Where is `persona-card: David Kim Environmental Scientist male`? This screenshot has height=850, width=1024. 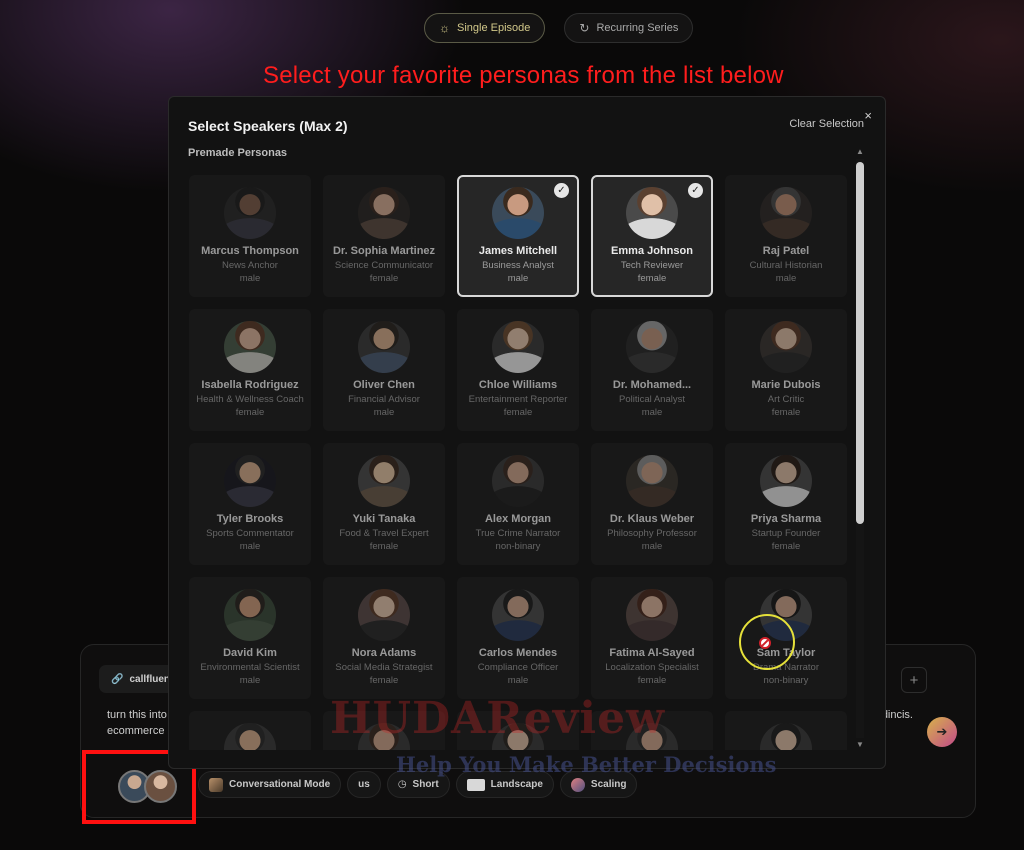
persona-card: David Kim Environmental Scientist male is located at coordinates (250, 638).